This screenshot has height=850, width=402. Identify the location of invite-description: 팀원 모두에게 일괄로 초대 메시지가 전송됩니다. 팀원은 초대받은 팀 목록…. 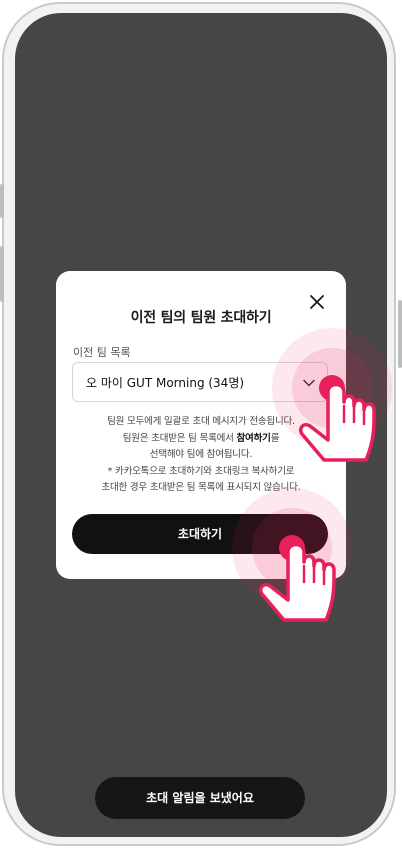
(201, 455).